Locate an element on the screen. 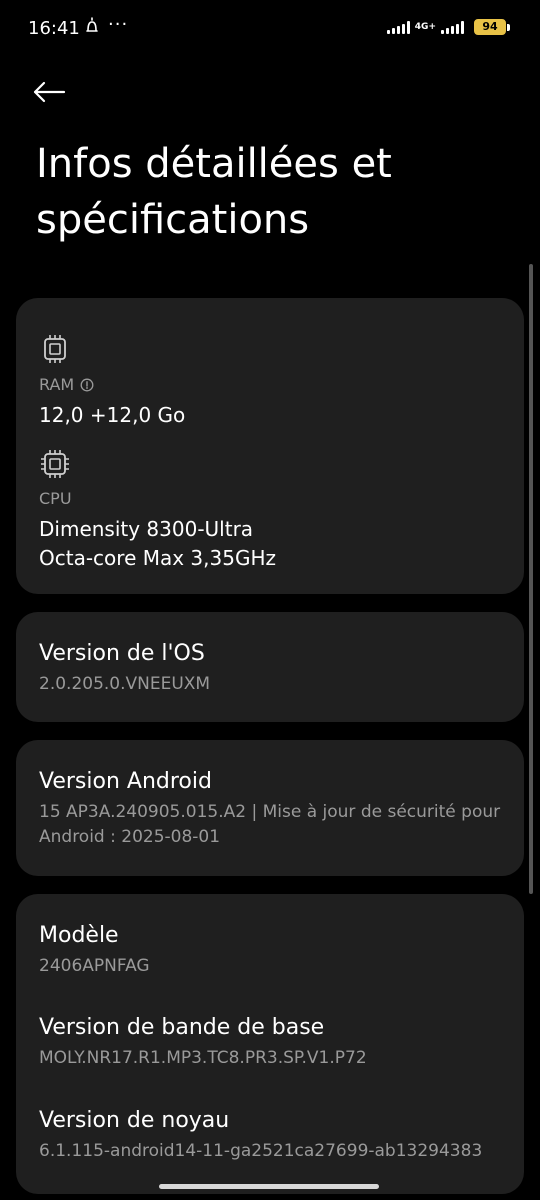 Image resolution: width=540 pixels, height=1200 pixels. os-version-value: 2.0.205.0.VNEEUXM is located at coordinates (125, 684).